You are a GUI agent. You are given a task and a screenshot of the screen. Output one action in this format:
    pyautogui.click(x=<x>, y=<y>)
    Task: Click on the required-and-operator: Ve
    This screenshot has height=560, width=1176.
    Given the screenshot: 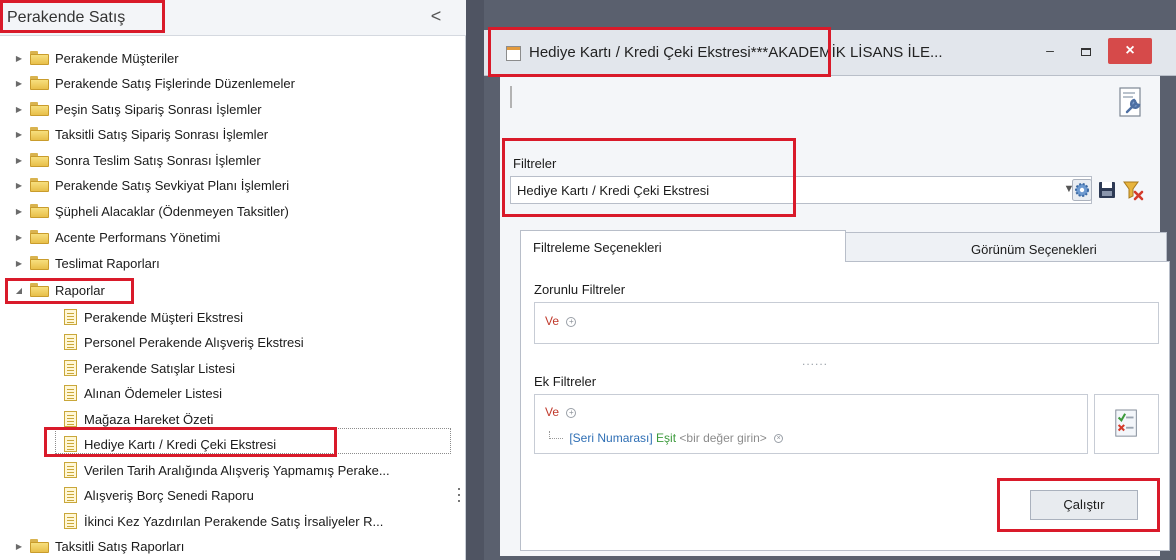 What is the action you would take?
    pyautogui.click(x=552, y=321)
    